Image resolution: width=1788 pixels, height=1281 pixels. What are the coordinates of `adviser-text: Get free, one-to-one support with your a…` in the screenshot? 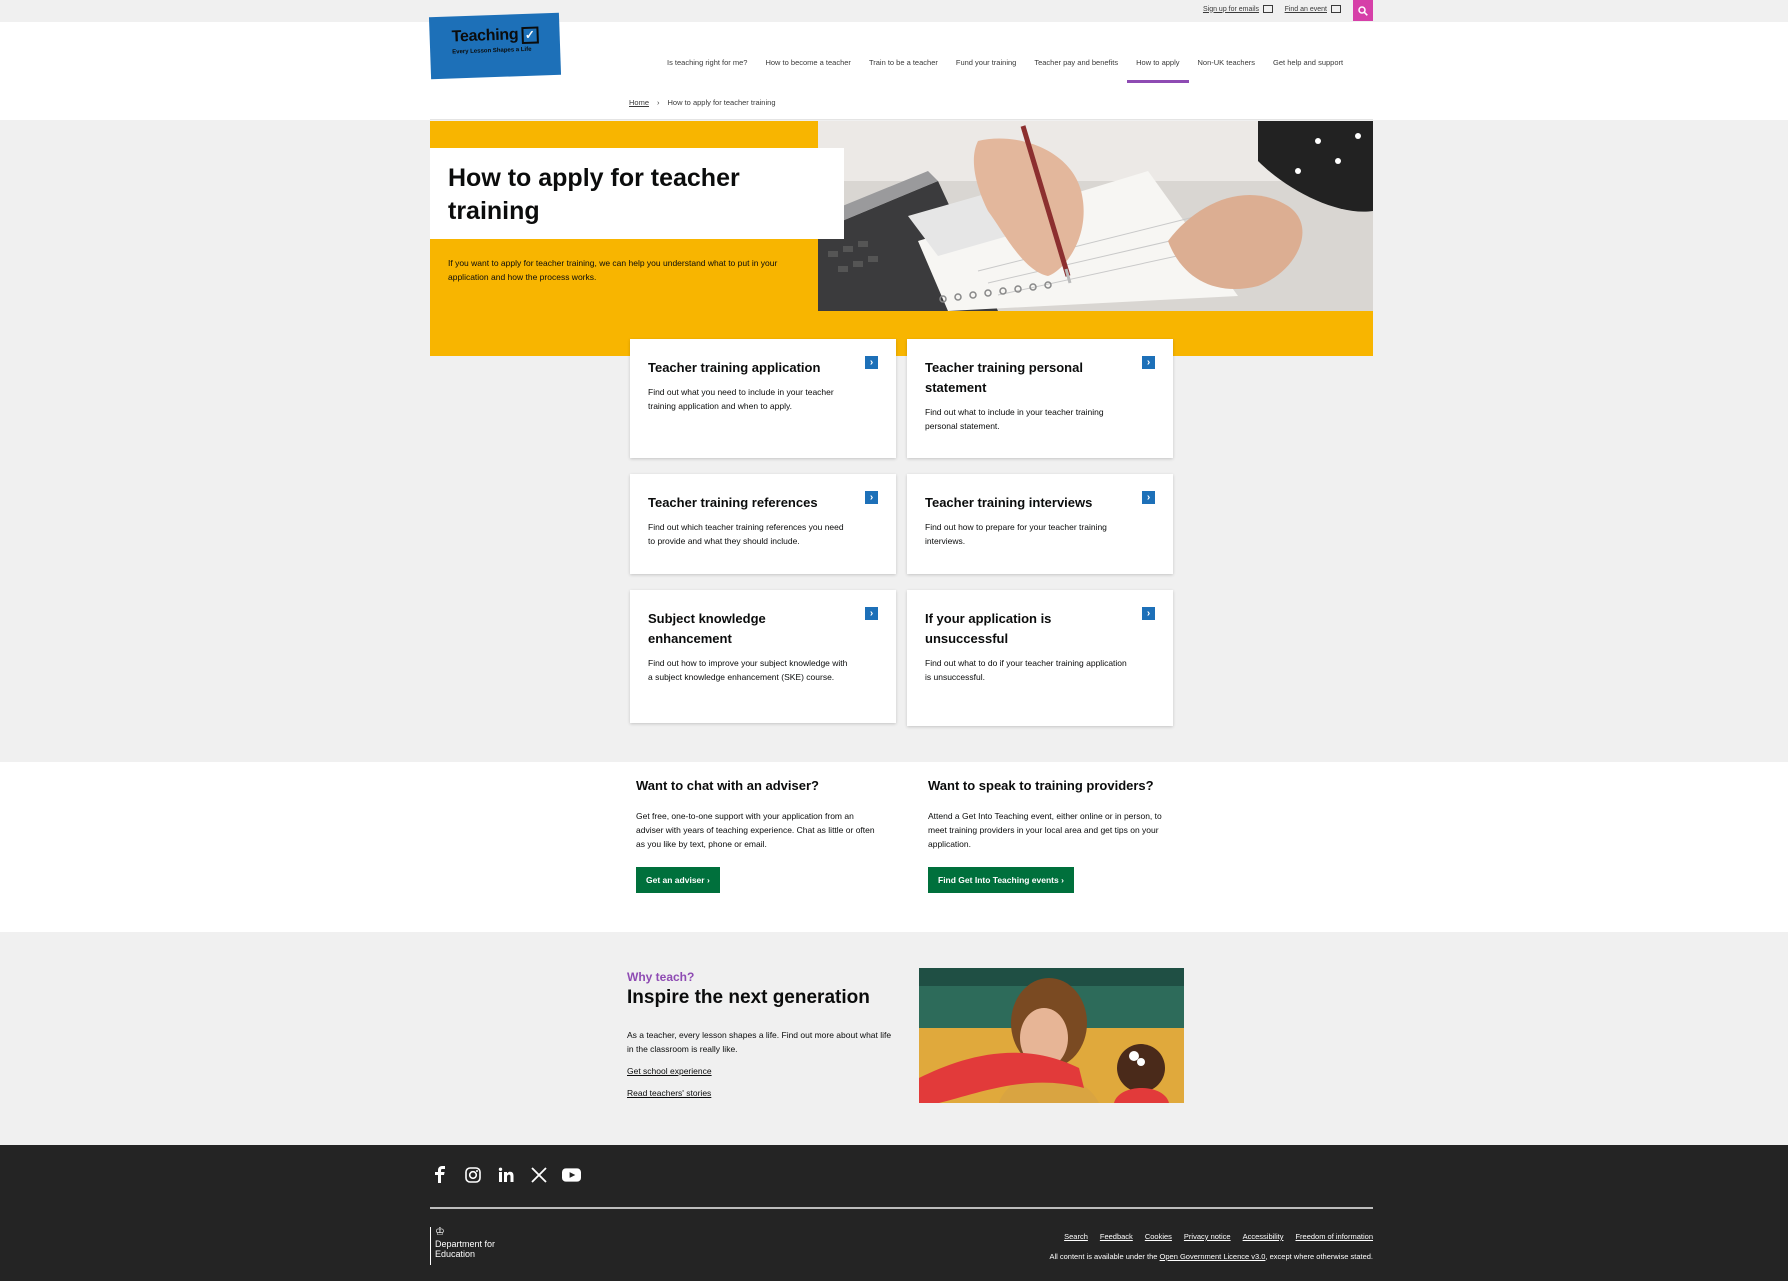 It's located at (755, 830).